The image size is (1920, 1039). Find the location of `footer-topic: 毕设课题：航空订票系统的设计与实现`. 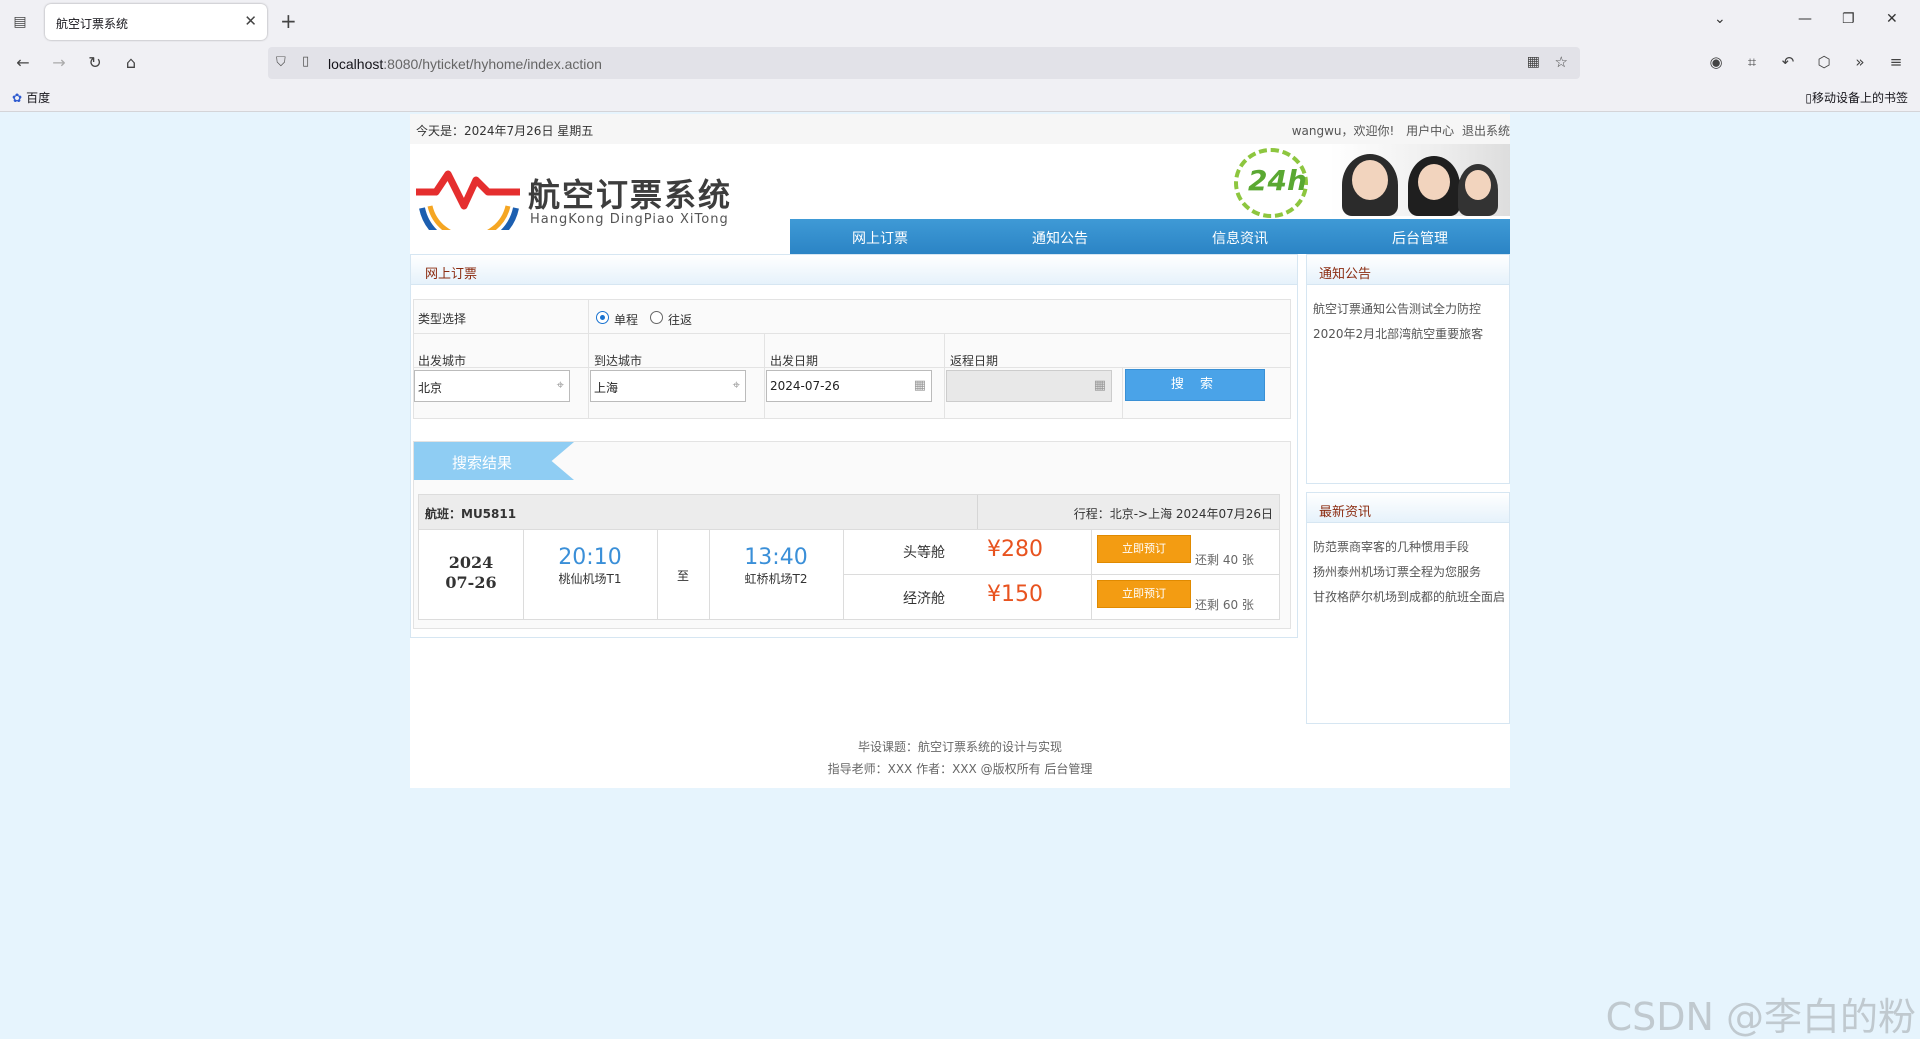

footer-topic: 毕设课题：航空订票系统的设计与实现 is located at coordinates (959, 747).